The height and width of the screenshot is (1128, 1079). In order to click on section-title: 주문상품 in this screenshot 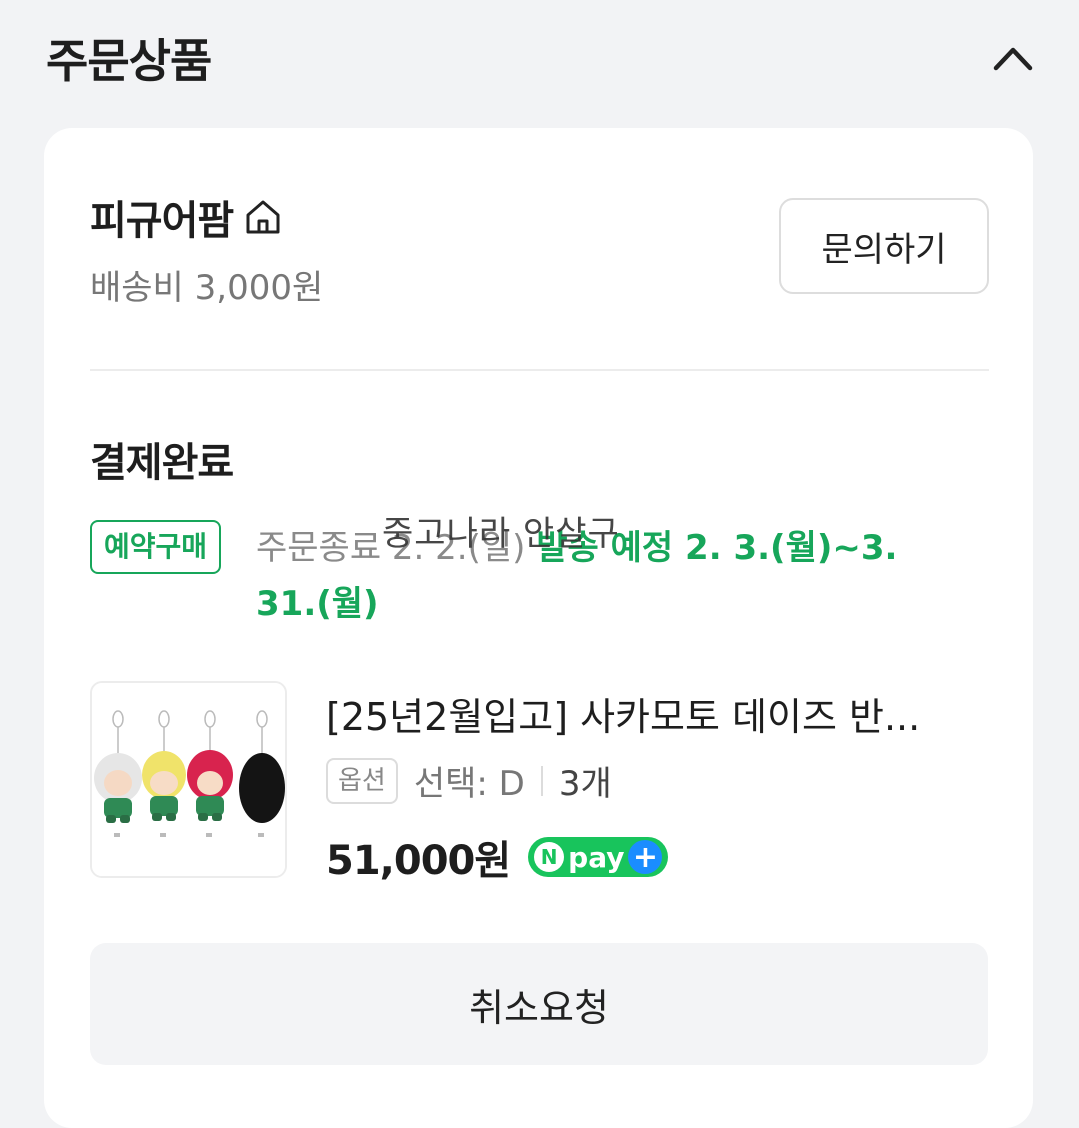, I will do `click(129, 61)`.